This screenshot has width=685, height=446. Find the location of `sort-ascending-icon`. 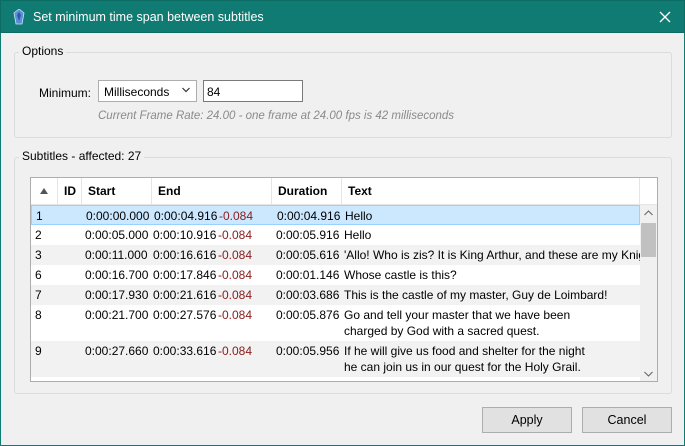

sort-ascending-icon is located at coordinates (44, 191).